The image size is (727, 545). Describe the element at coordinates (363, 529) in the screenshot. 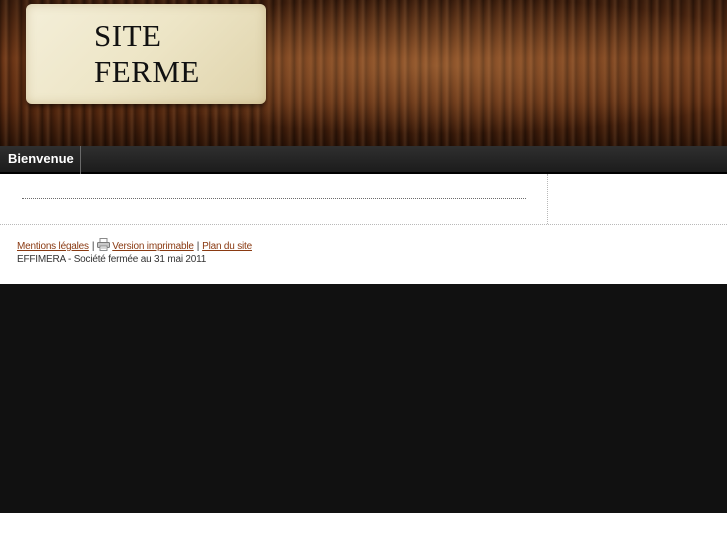

I see `page-bottom-strip` at that location.